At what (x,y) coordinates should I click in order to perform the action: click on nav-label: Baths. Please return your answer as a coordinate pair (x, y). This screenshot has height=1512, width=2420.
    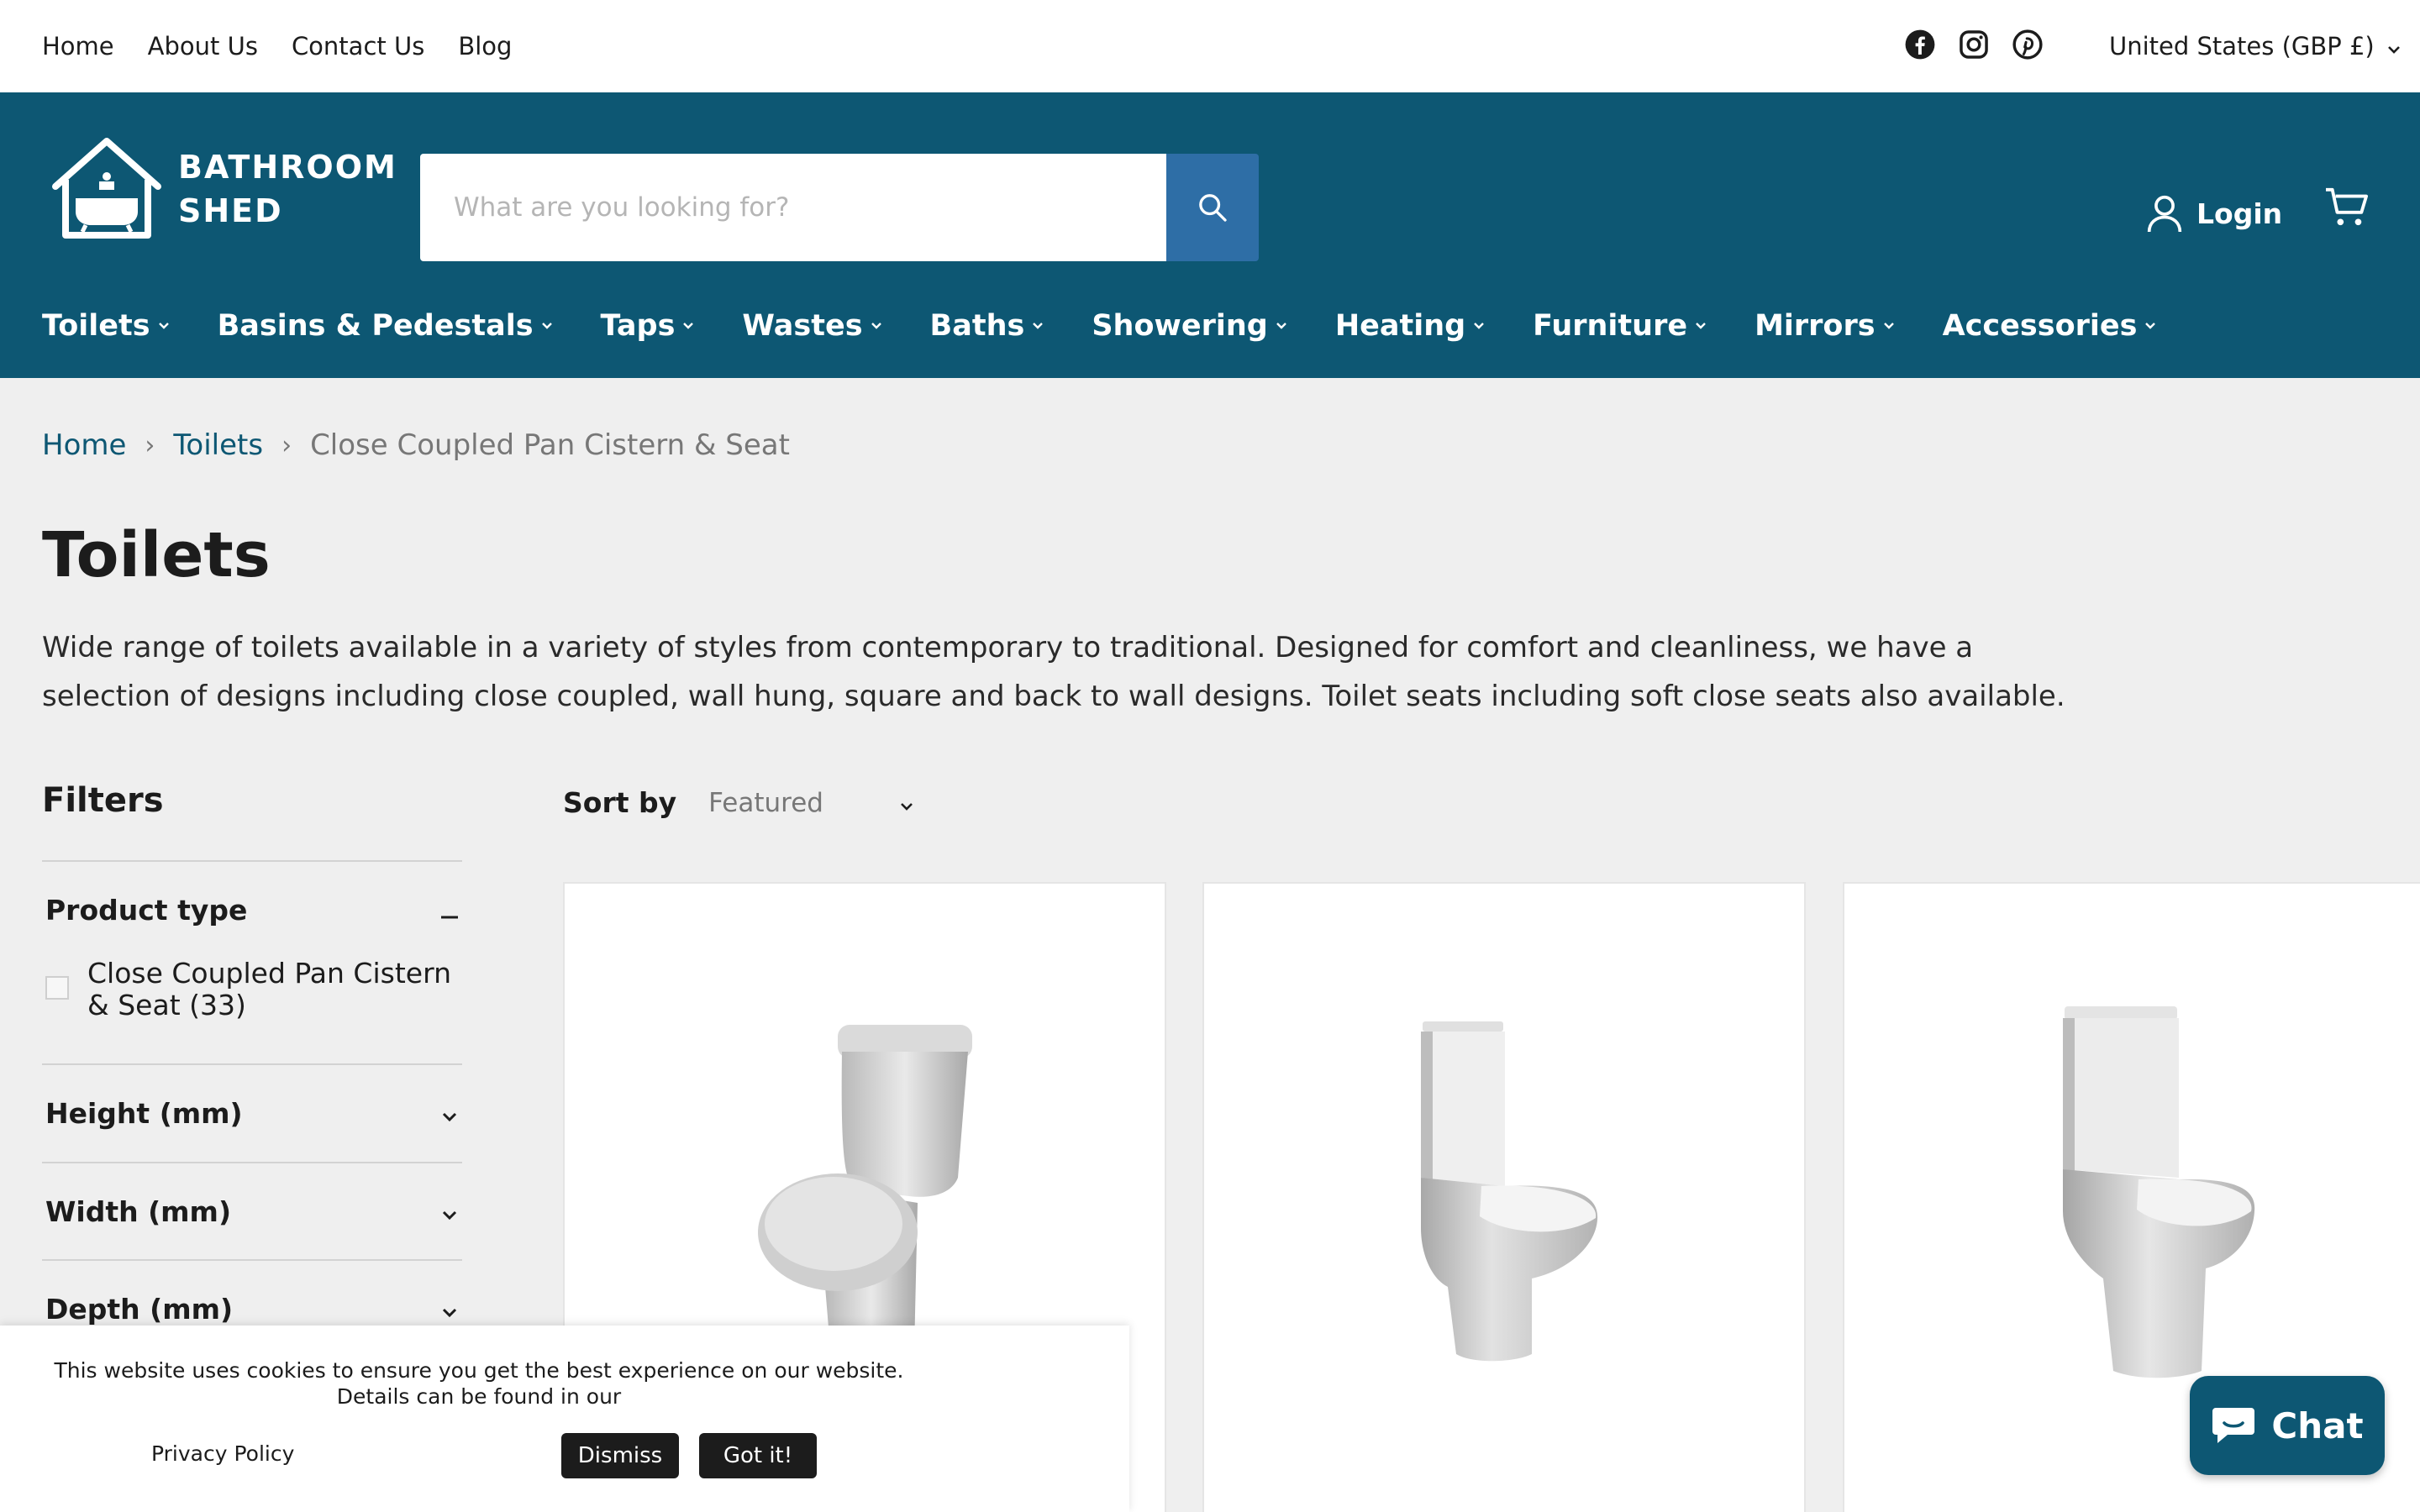
    Looking at the image, I should click on (977, 326).